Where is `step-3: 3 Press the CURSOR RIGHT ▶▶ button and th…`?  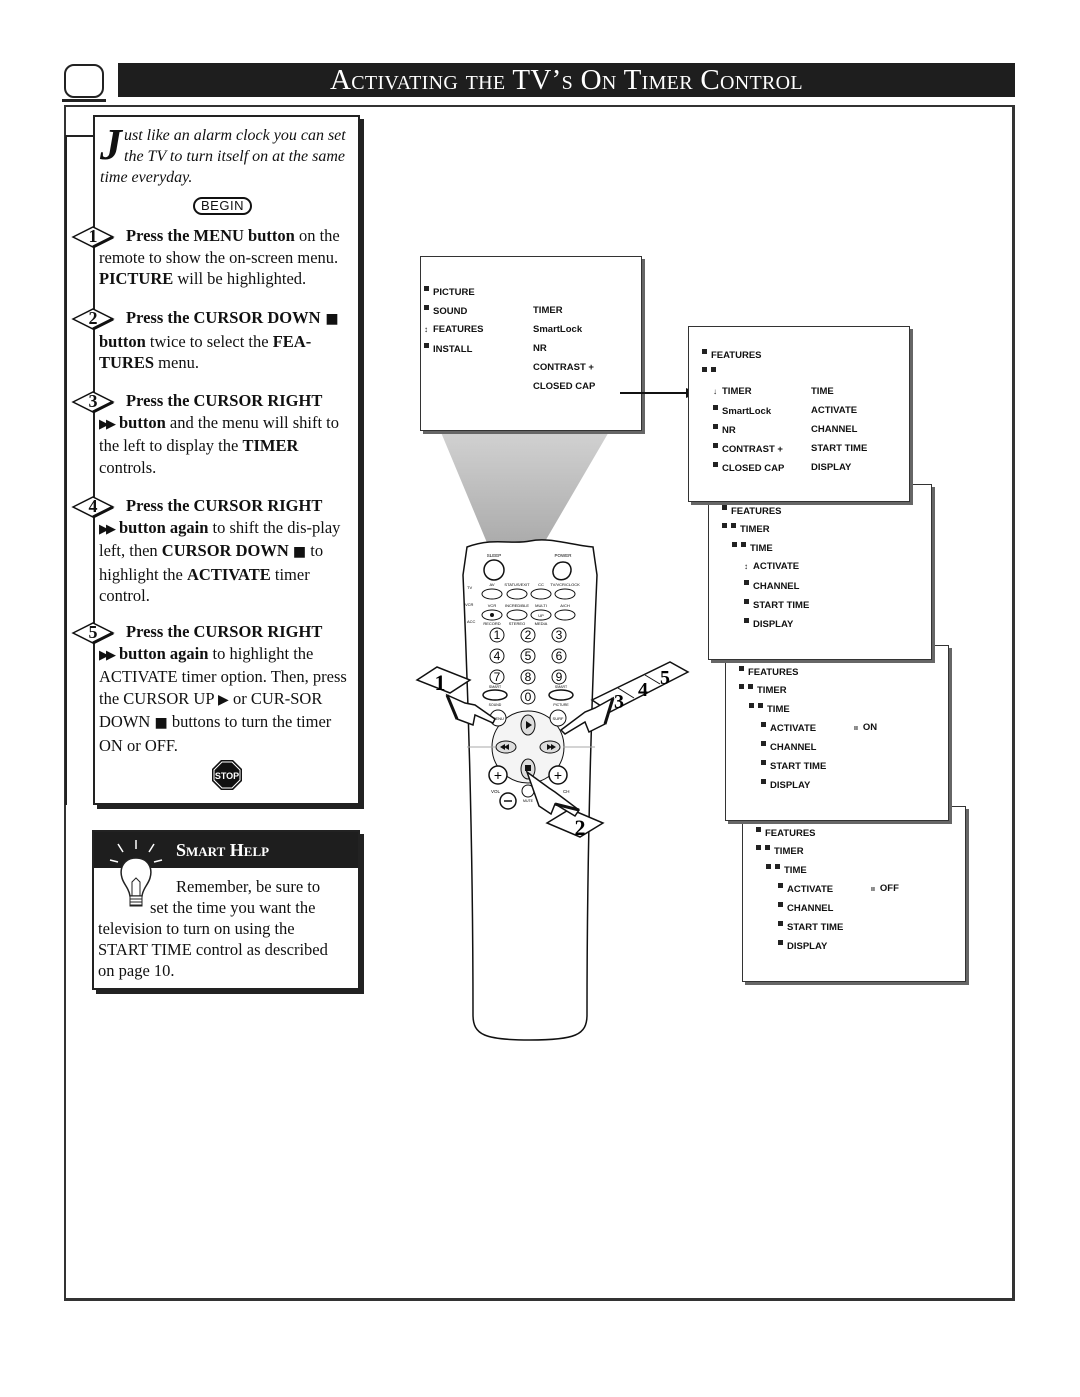
step-3: 3 Press the CURSOR RIGHT ▶▶ button and th… is located at coordinates (215, 434).